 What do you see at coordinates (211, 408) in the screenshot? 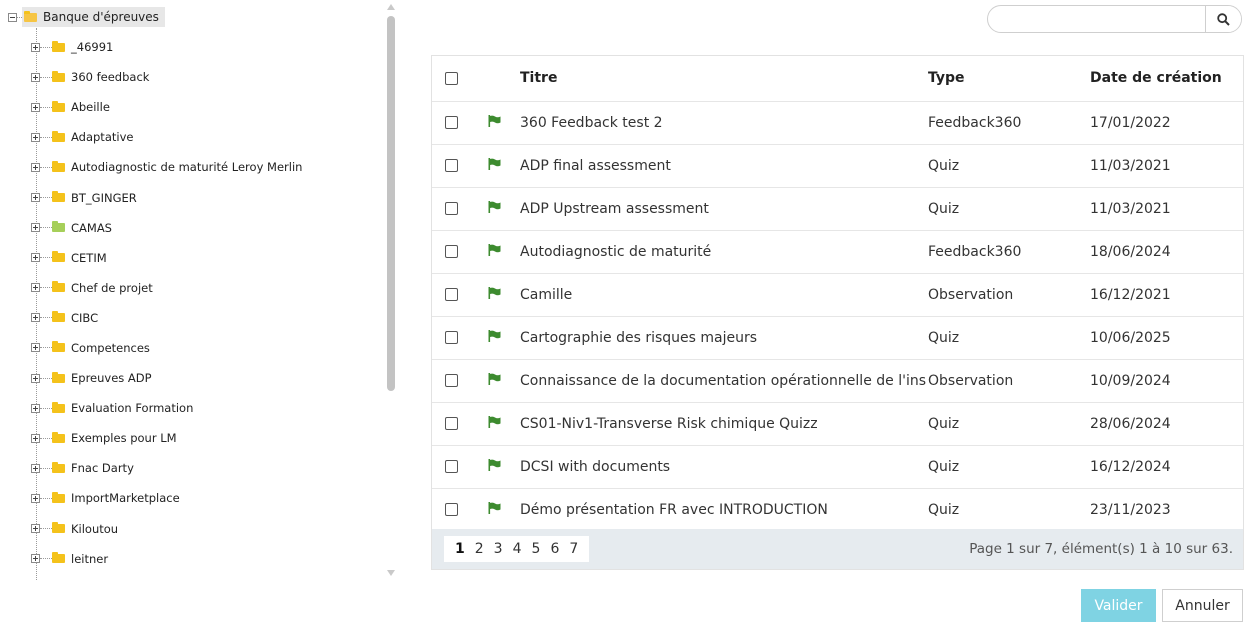
I see `tree-item: Evaluation Formation` at bounding box center [211, 408].